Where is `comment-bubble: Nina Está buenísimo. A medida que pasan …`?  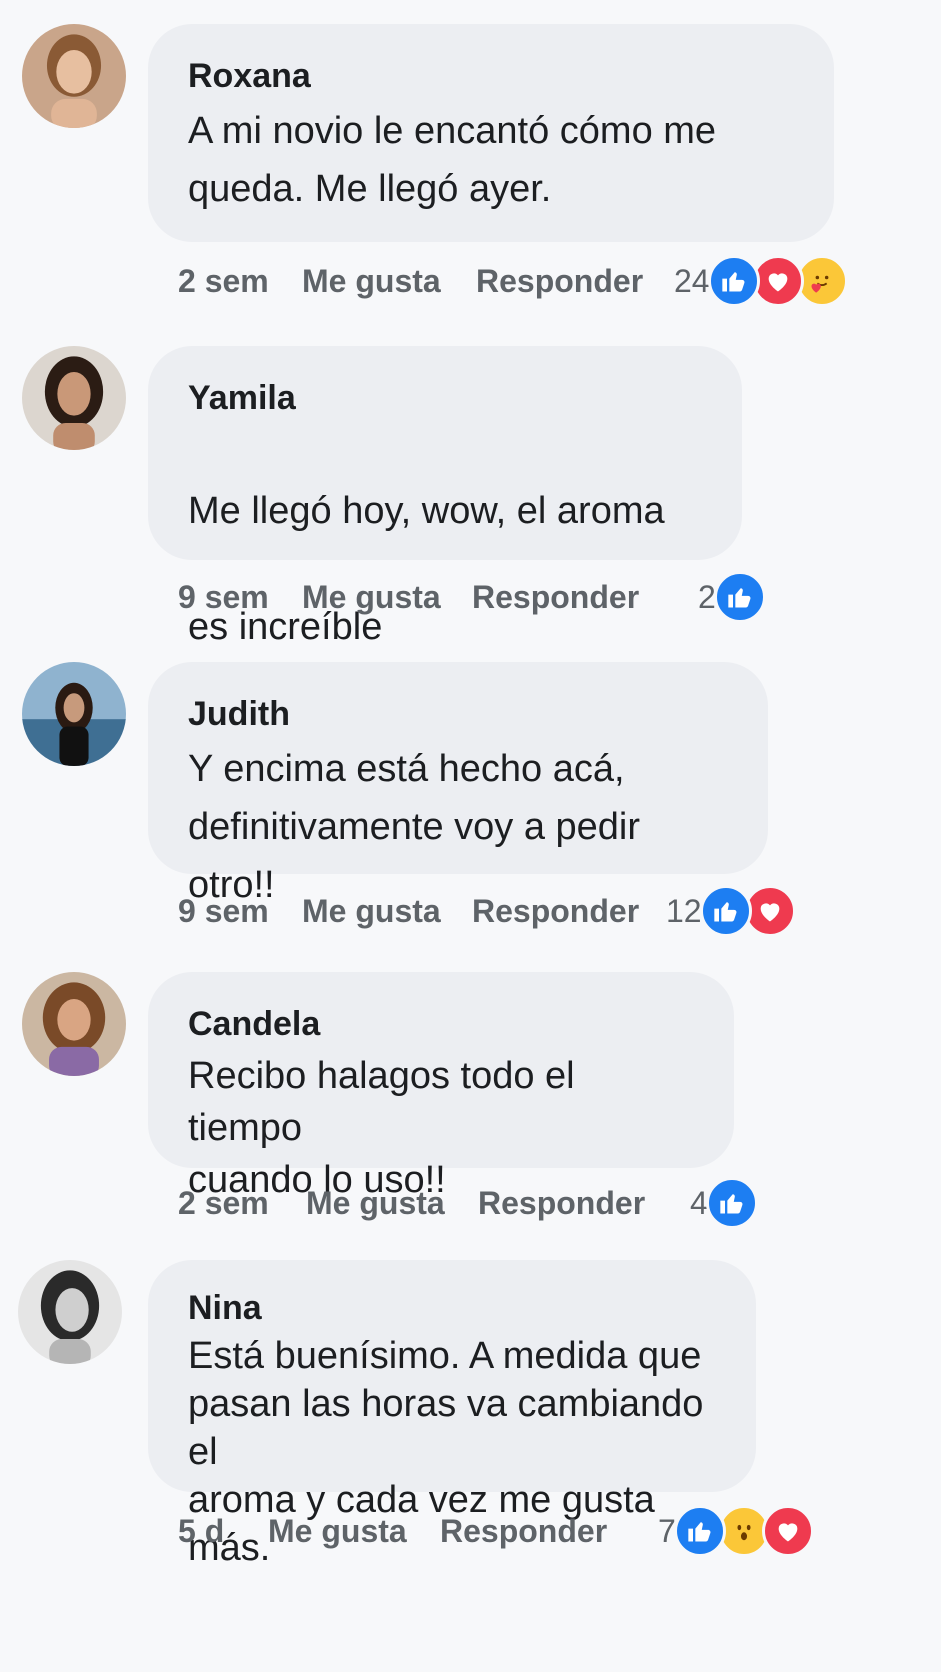 comment-bubble: Nina Está buenísimo. A medida que pasan … is located at coordinates (452, 1414).